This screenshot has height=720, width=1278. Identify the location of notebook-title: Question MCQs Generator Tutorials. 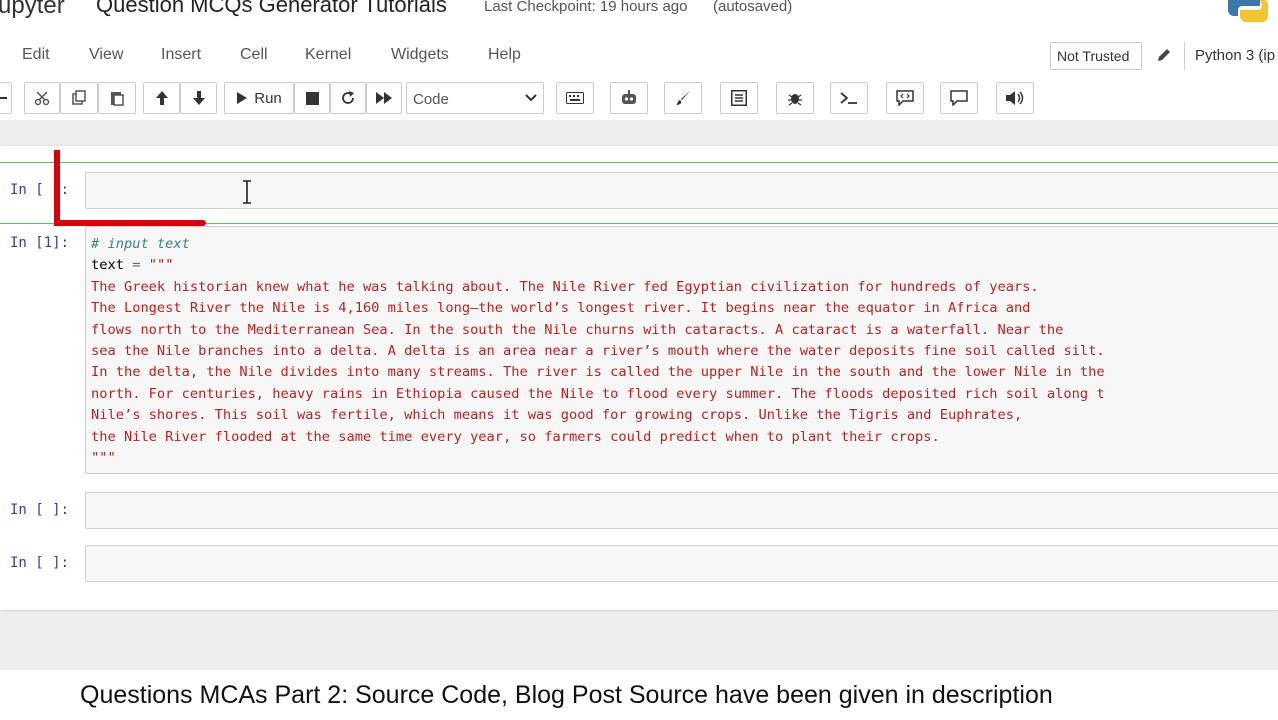
(271, 9).